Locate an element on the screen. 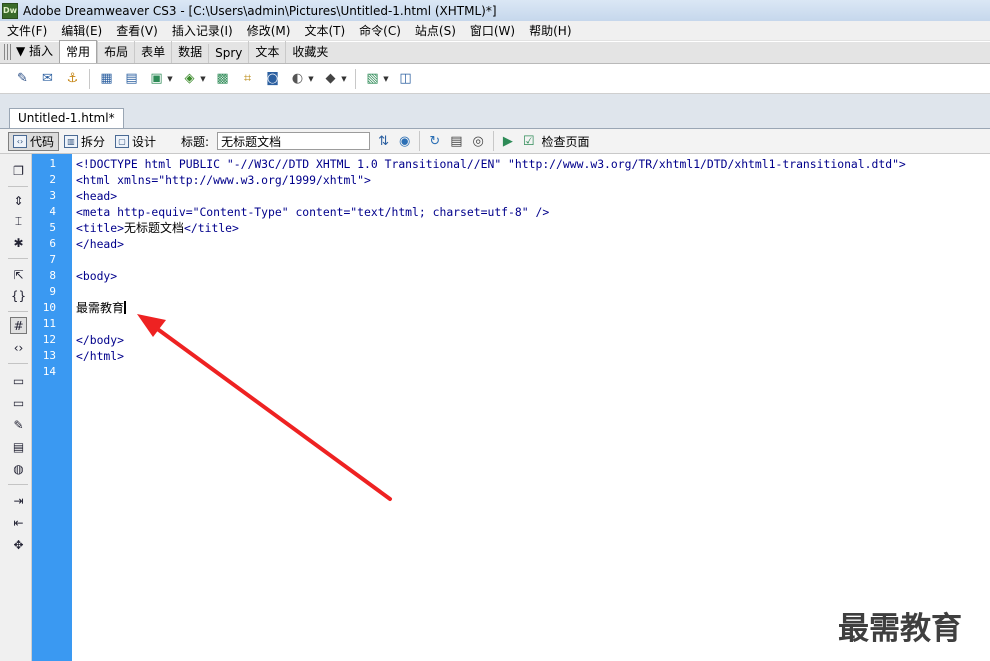  expand-all-icon: ✱ is located at coordinates (18, 242).